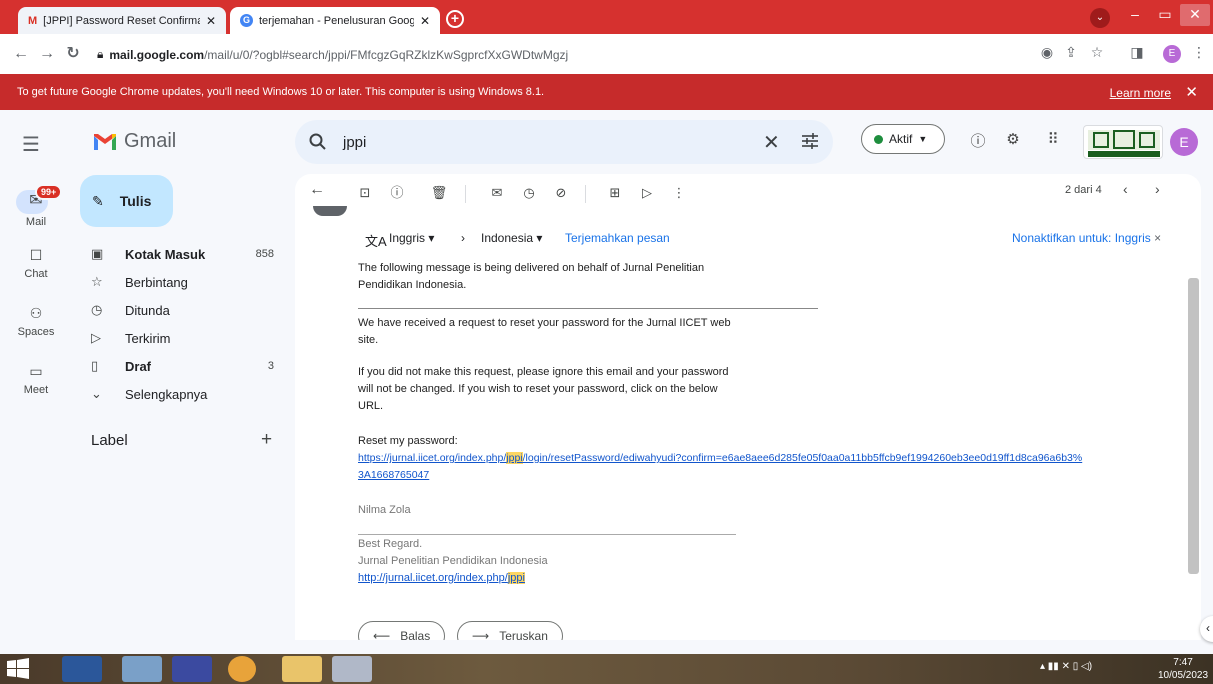 Image resolution: width=1213 pixels, height=684 pixels. I want to click on nav-item-snoozed: ◷ Ditunda, so click(180, 310).